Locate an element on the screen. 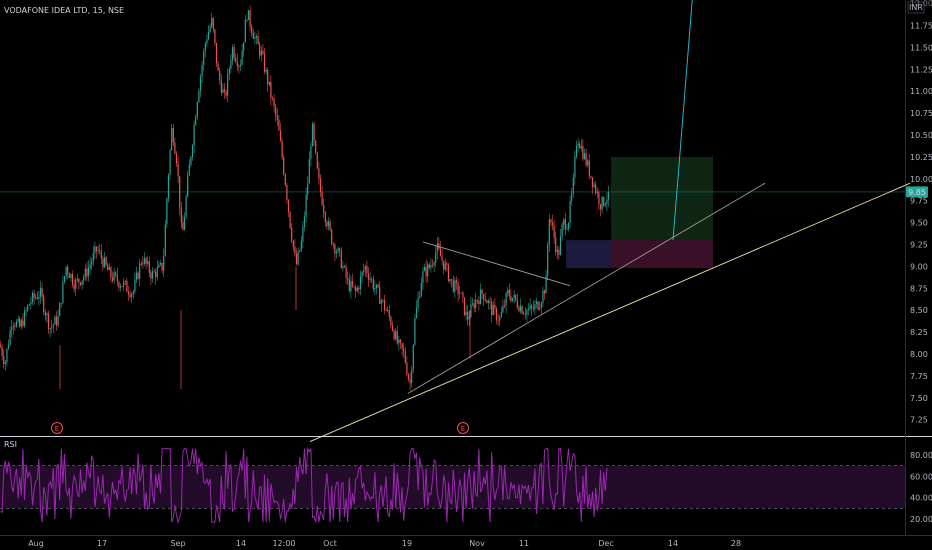 The width and height of the screenshot is (932, 550). entry-zone is located at coordinates (588, 254).